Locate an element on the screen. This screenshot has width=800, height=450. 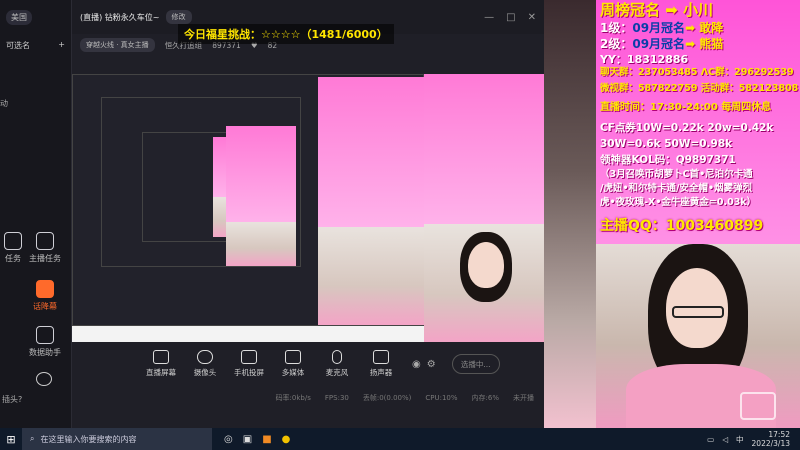
rank-level: 1级： is located at coordinates (616, 28).